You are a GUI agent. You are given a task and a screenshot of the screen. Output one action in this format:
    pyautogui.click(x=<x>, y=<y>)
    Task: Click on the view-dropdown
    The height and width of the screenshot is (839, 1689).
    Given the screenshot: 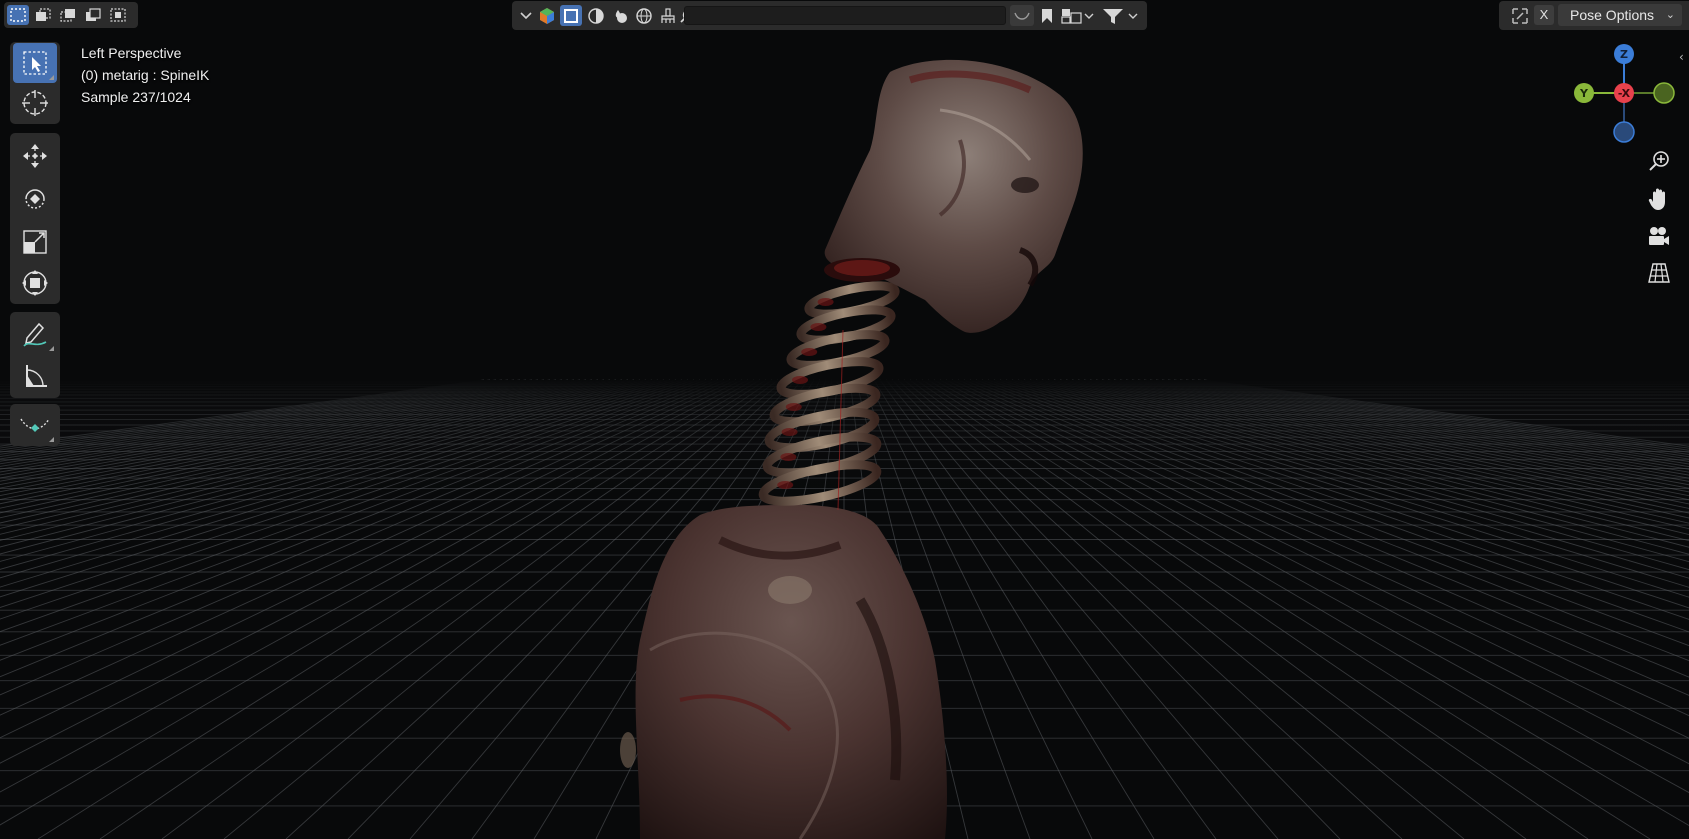 What is the action you would take?
    pyautogui.click(x=526, y=15)
    